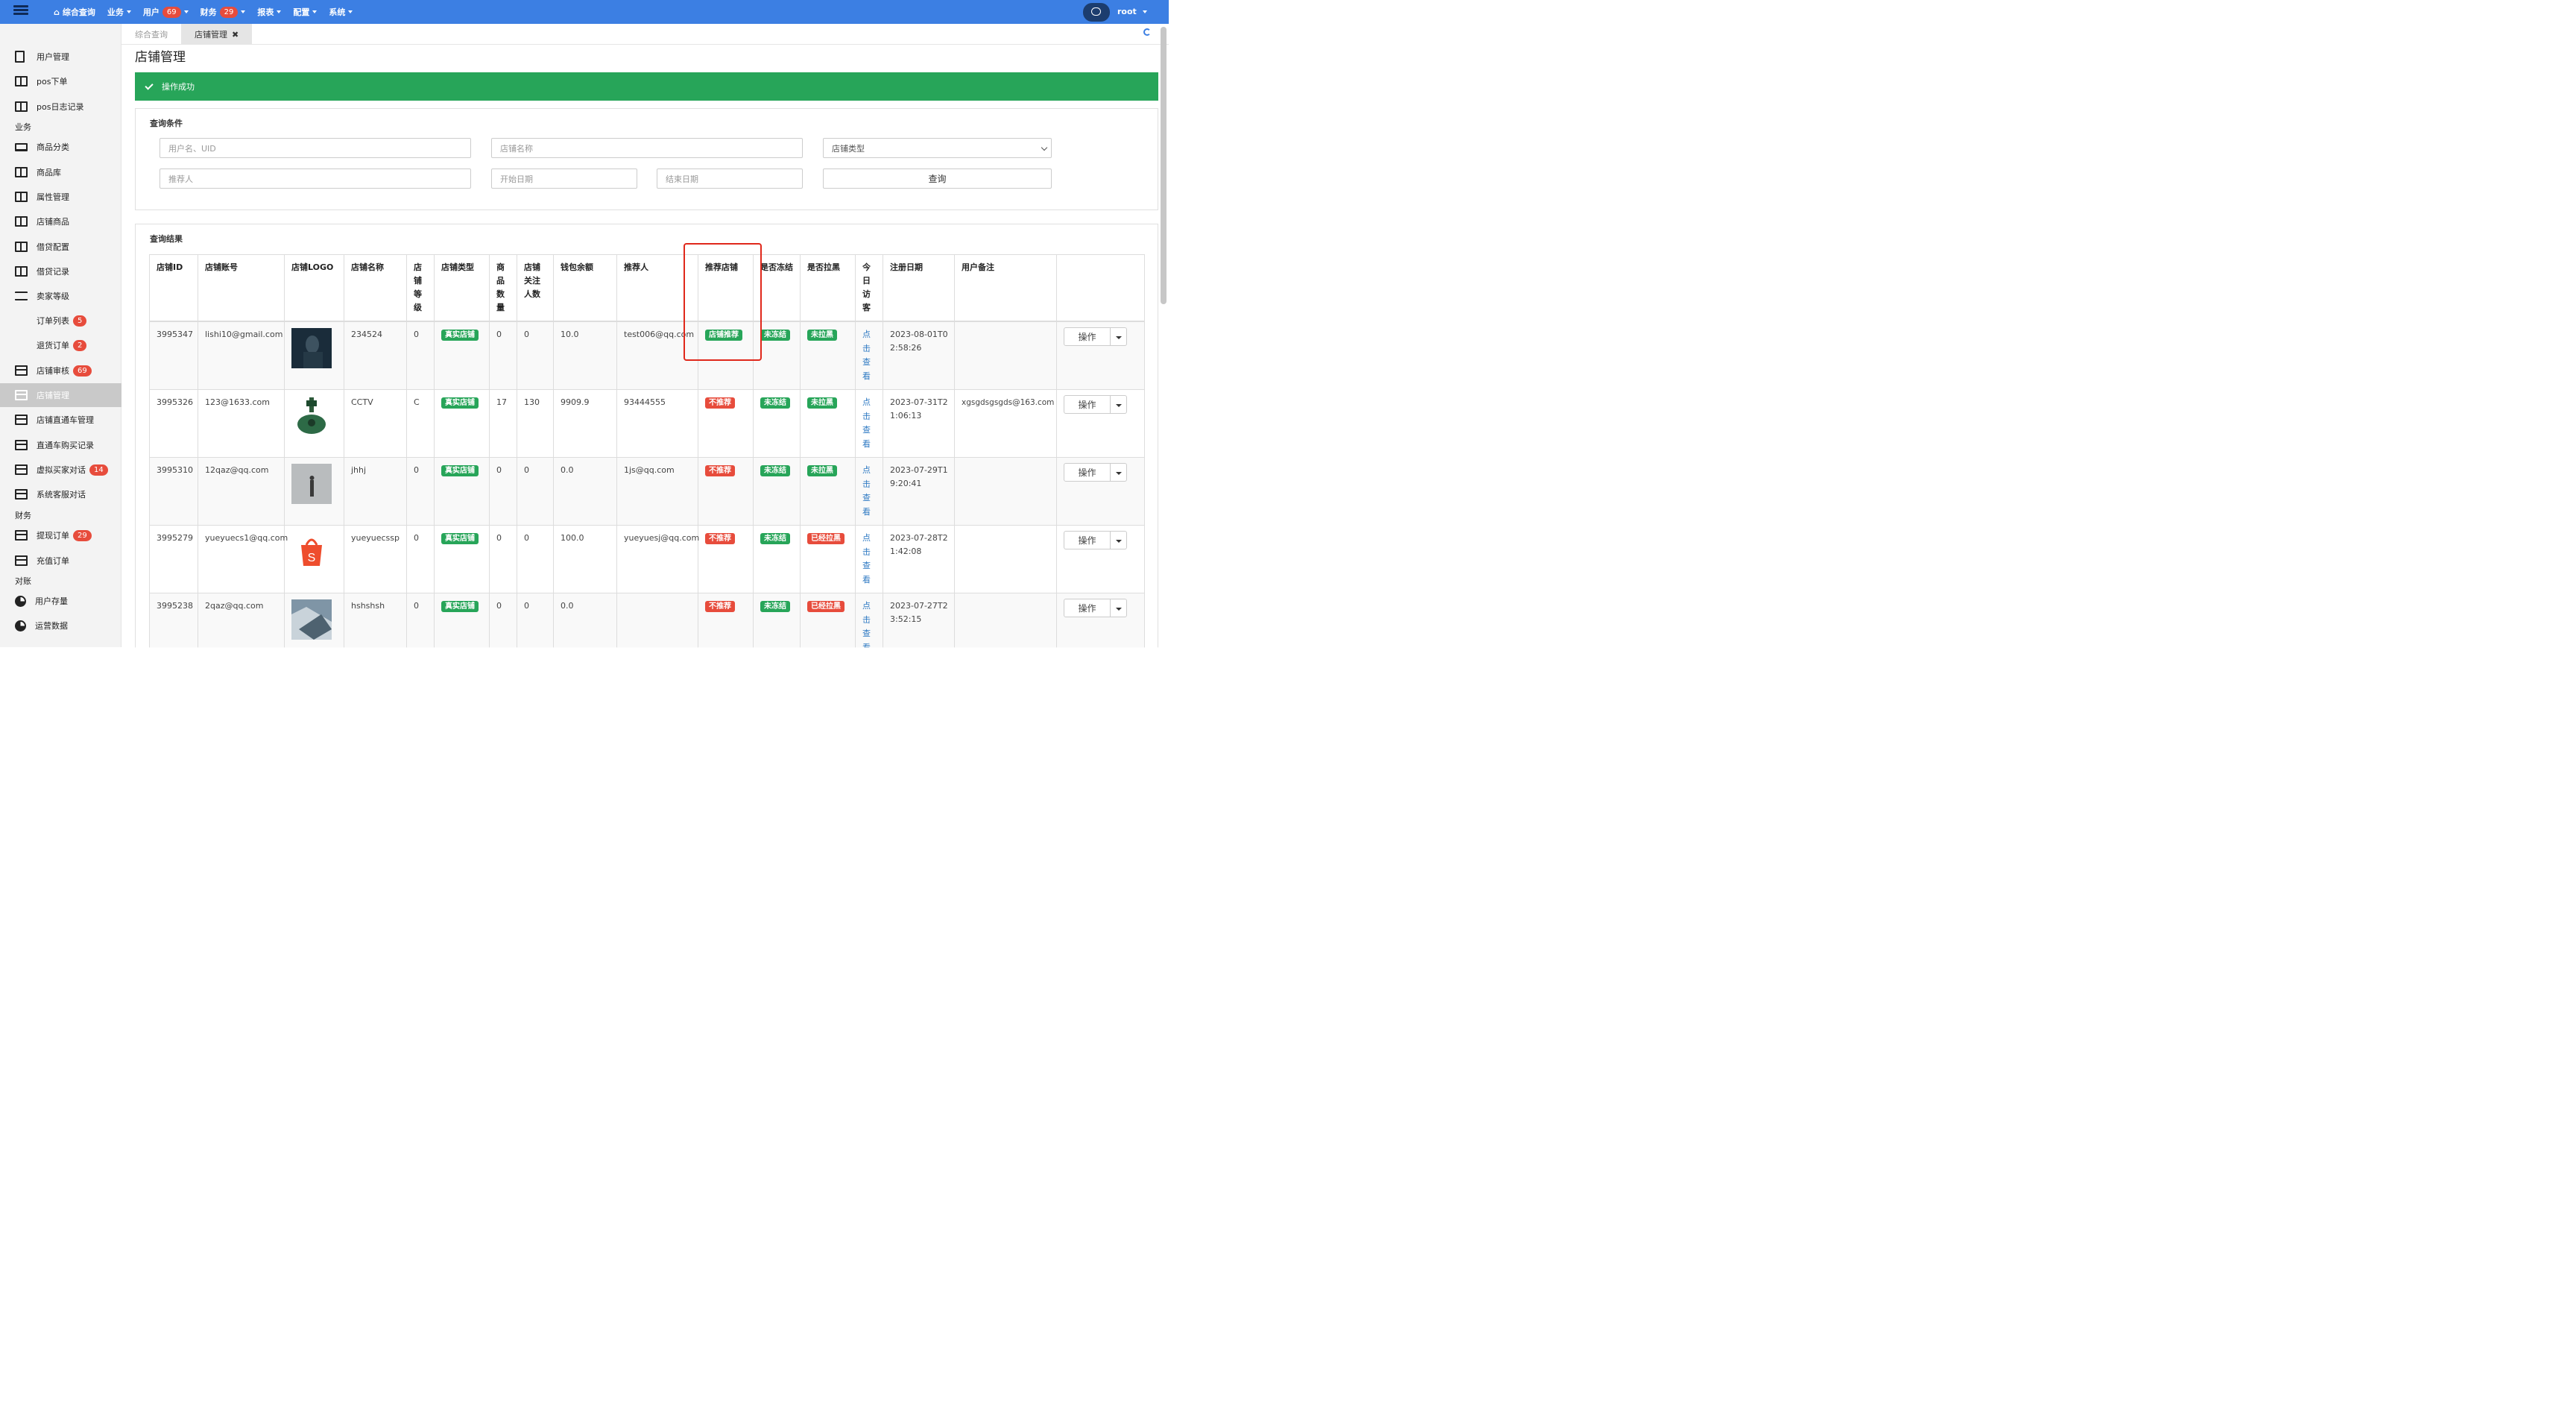 This screenshot has width=2576, height=1427. Describe the element at coordinates (60, 395) in the screenshot. I see `sidebar-item-shop-management: 店铺管理` at that location.